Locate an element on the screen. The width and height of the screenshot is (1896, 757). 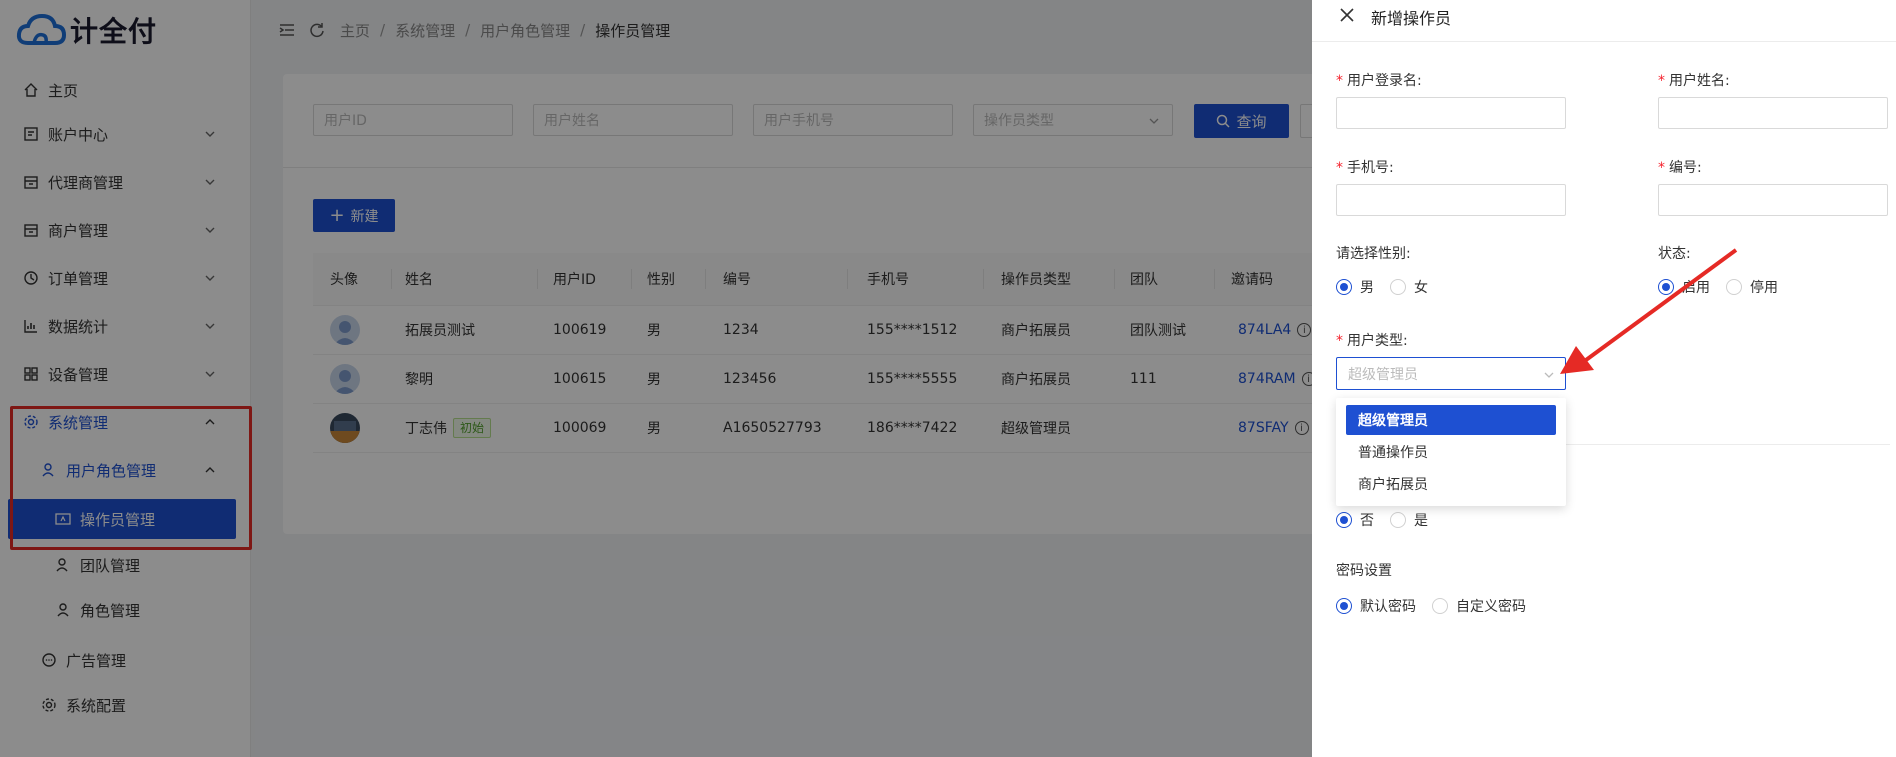
default-password-label: 默认密码 is located at coordinates (1388, 607).